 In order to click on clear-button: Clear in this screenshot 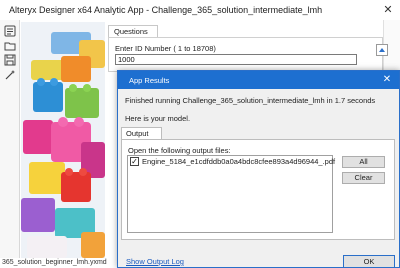, I will do `click(363, 178)`.